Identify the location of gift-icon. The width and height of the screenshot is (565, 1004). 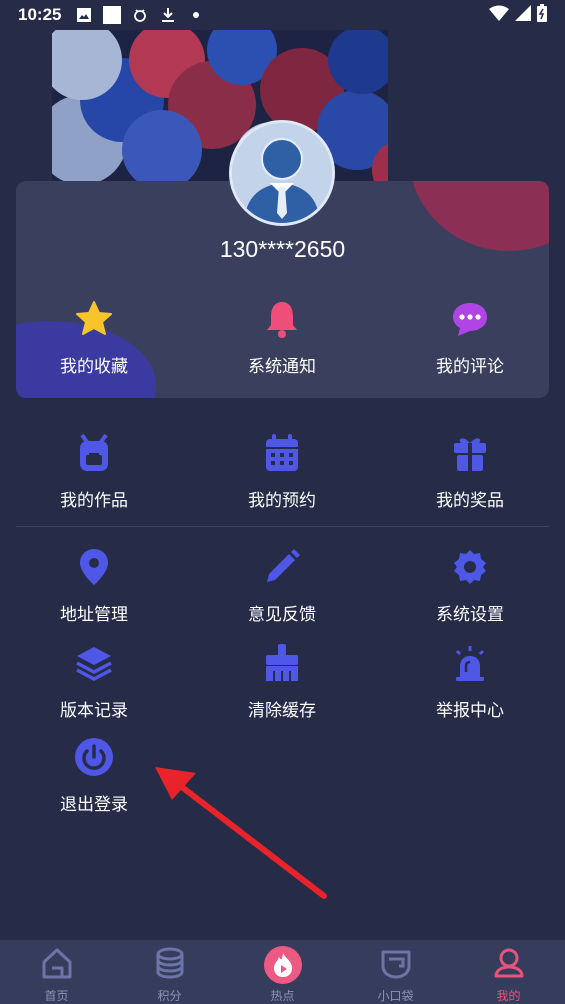
(470, 453).